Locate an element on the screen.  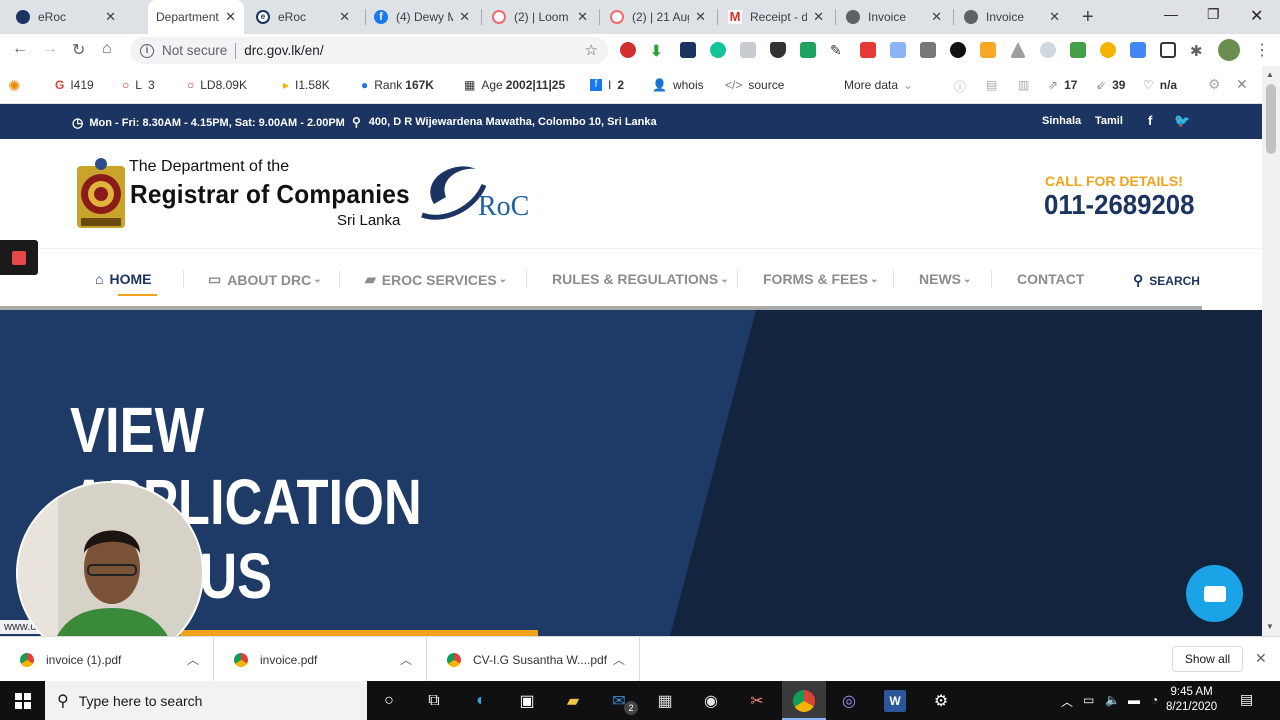
nav-home: ⌂ HOME is located at coordinates (123, 279).